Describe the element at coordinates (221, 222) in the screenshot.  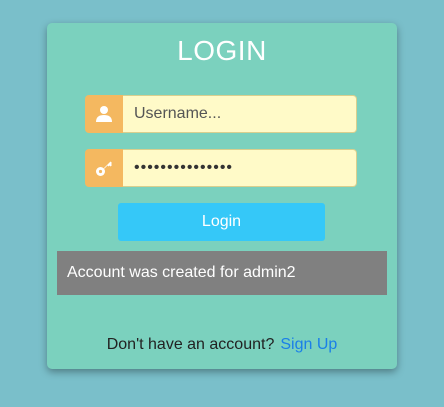
I see `login-button: Login` at that location.